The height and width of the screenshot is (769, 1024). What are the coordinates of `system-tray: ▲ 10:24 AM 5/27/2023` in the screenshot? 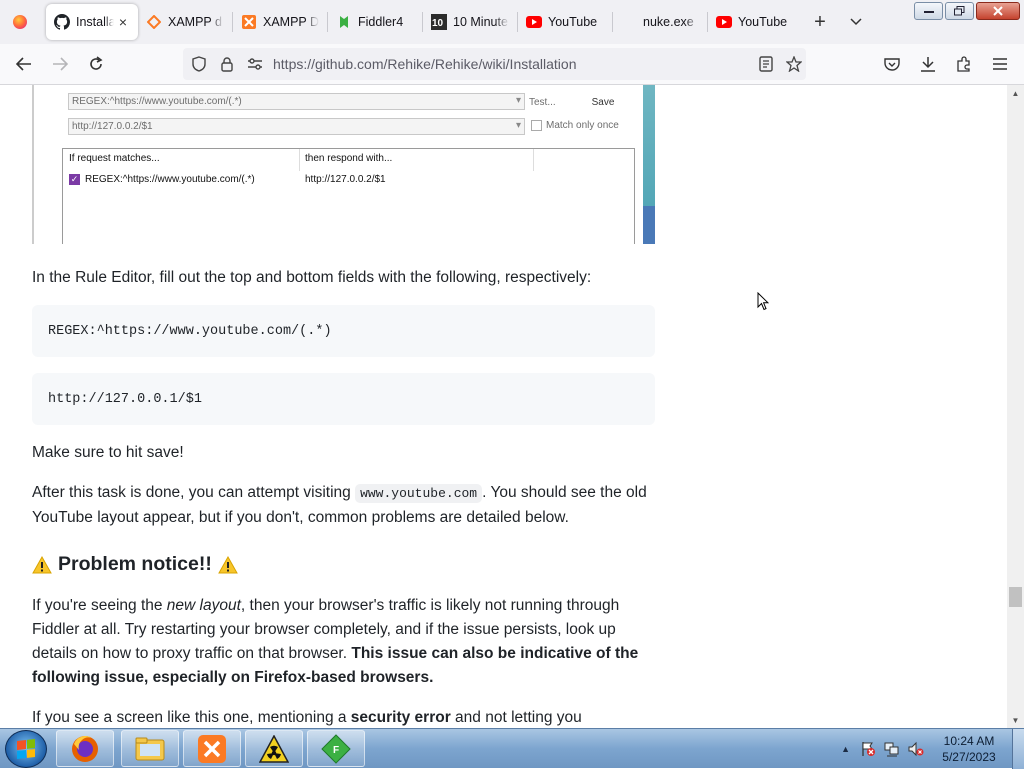 It's located at (932, 749).